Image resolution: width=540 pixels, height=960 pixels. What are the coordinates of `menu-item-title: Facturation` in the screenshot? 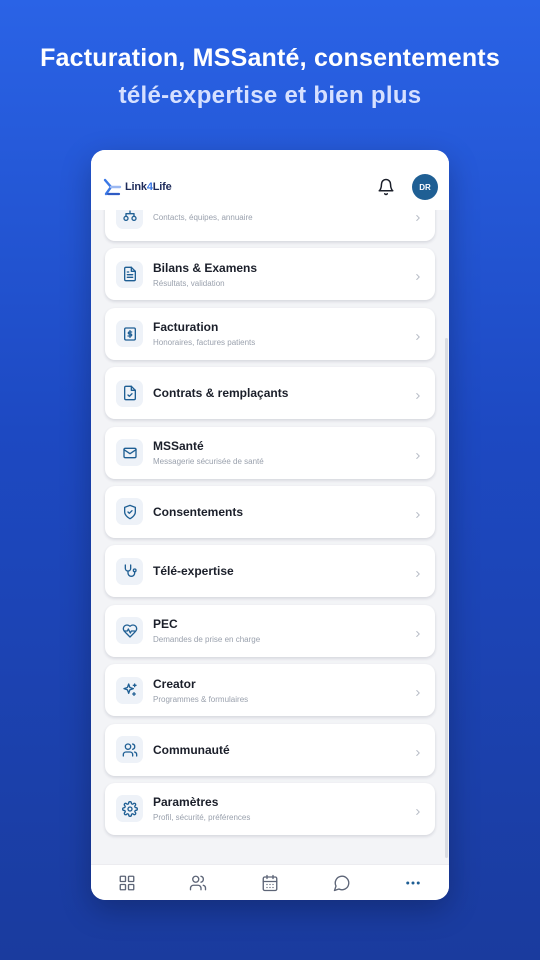 It's located at (186, 327).